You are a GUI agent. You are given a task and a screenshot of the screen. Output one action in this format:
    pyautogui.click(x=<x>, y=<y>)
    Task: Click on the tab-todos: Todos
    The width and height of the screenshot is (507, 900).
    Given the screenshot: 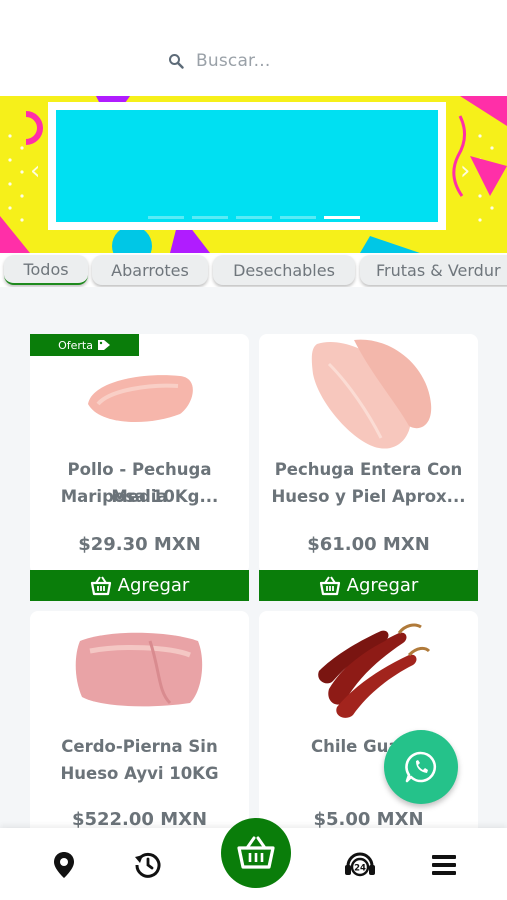 What is the action you would take?
    pyautogui.click(x=46, y=270)
    